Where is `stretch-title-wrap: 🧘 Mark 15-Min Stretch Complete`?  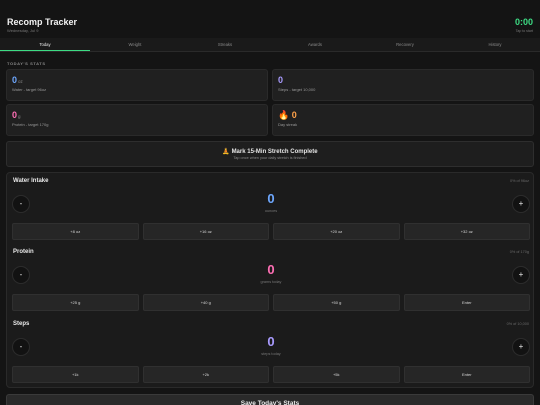 stretch-title-wrap: 🧘 Mark 15-Min Stretch Complete is located at coordinates (270, 151).